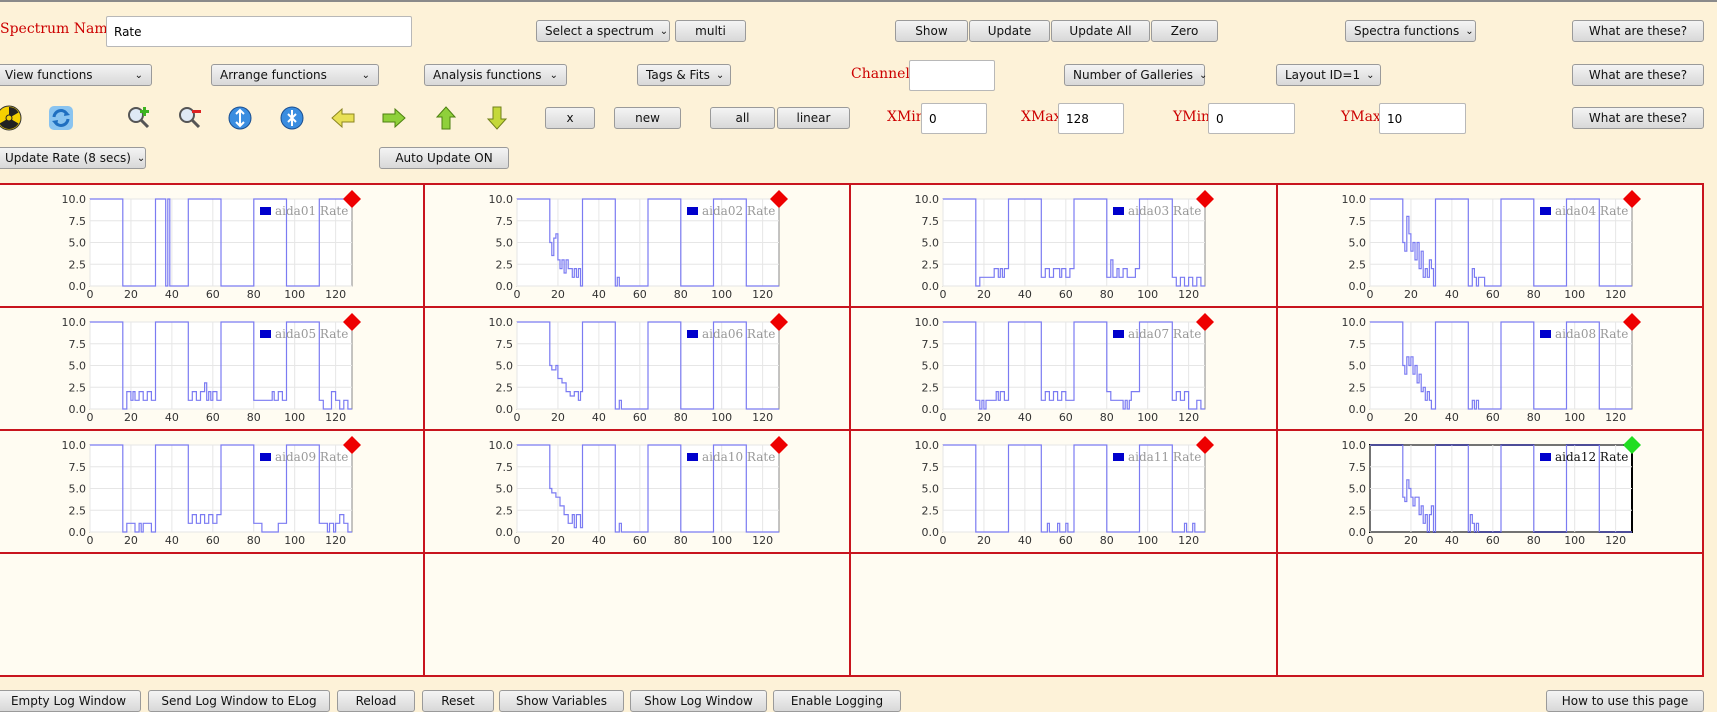  What do you see at coordinates (444, 158) in the screenshot?
I see `auto-update-button: Auto Update ON` at bounding box center [444, 158].